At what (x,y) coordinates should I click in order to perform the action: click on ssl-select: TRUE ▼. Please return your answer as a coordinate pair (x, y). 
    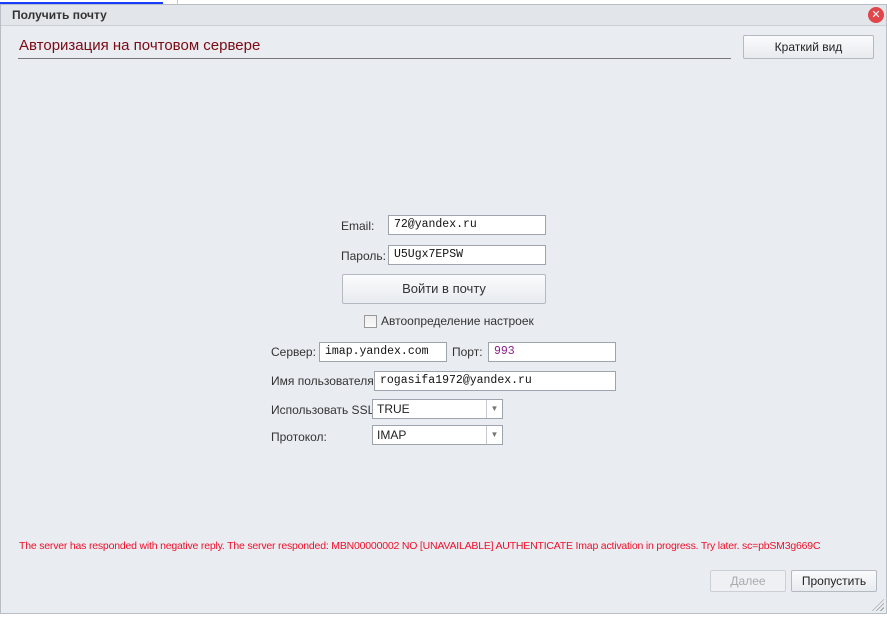
    Looking at the image, I should click on (437, 409).